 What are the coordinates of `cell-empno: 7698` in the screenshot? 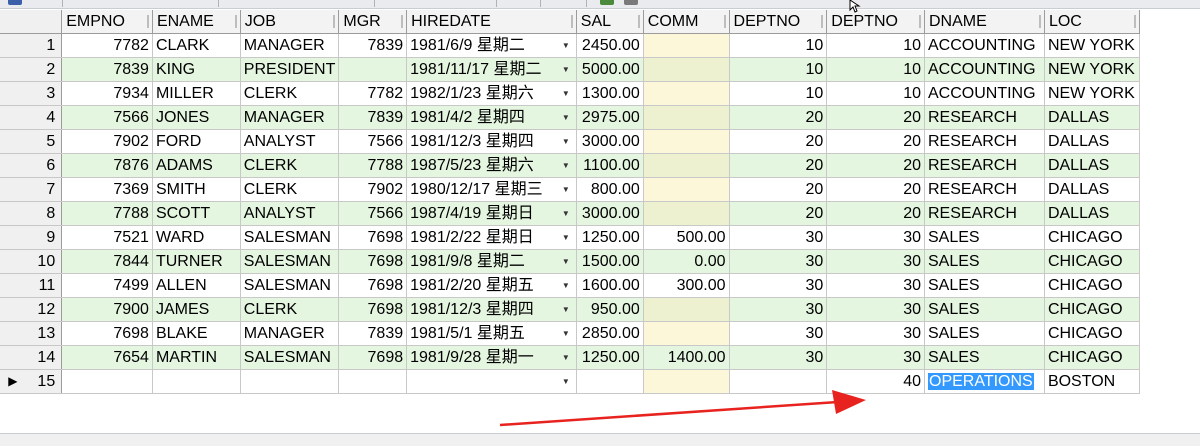 It's located at (107, 333).